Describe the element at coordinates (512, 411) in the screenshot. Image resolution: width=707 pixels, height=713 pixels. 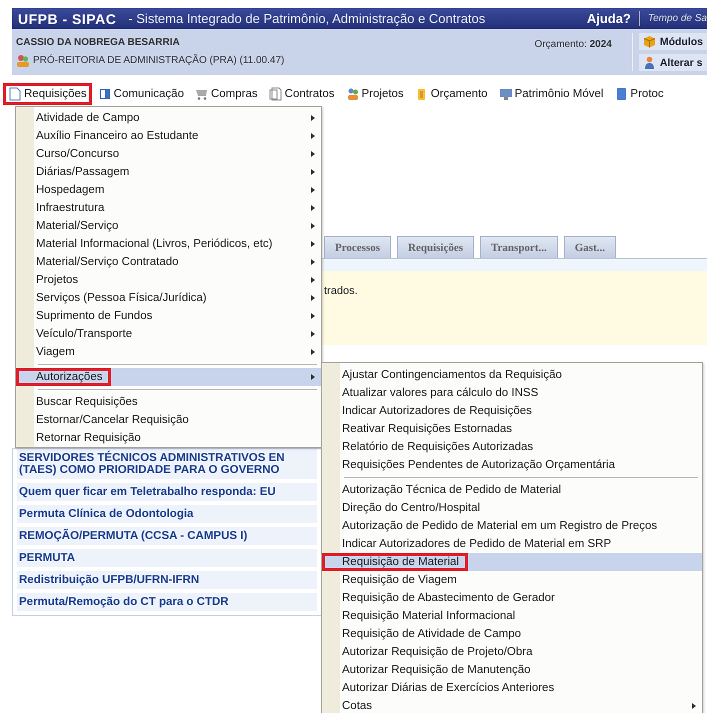
I see `menu-option: Indicar Autorizadores de Requisições` at that location.